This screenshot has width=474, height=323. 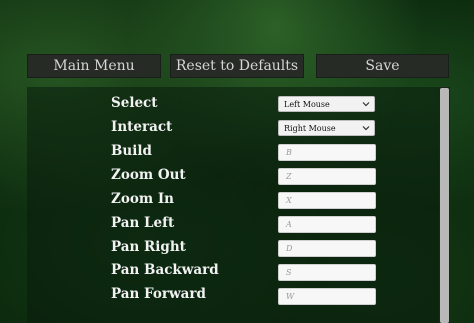 I want to click on binding-label-pan-backward: Pan Backward, so click(x=165, y=270).